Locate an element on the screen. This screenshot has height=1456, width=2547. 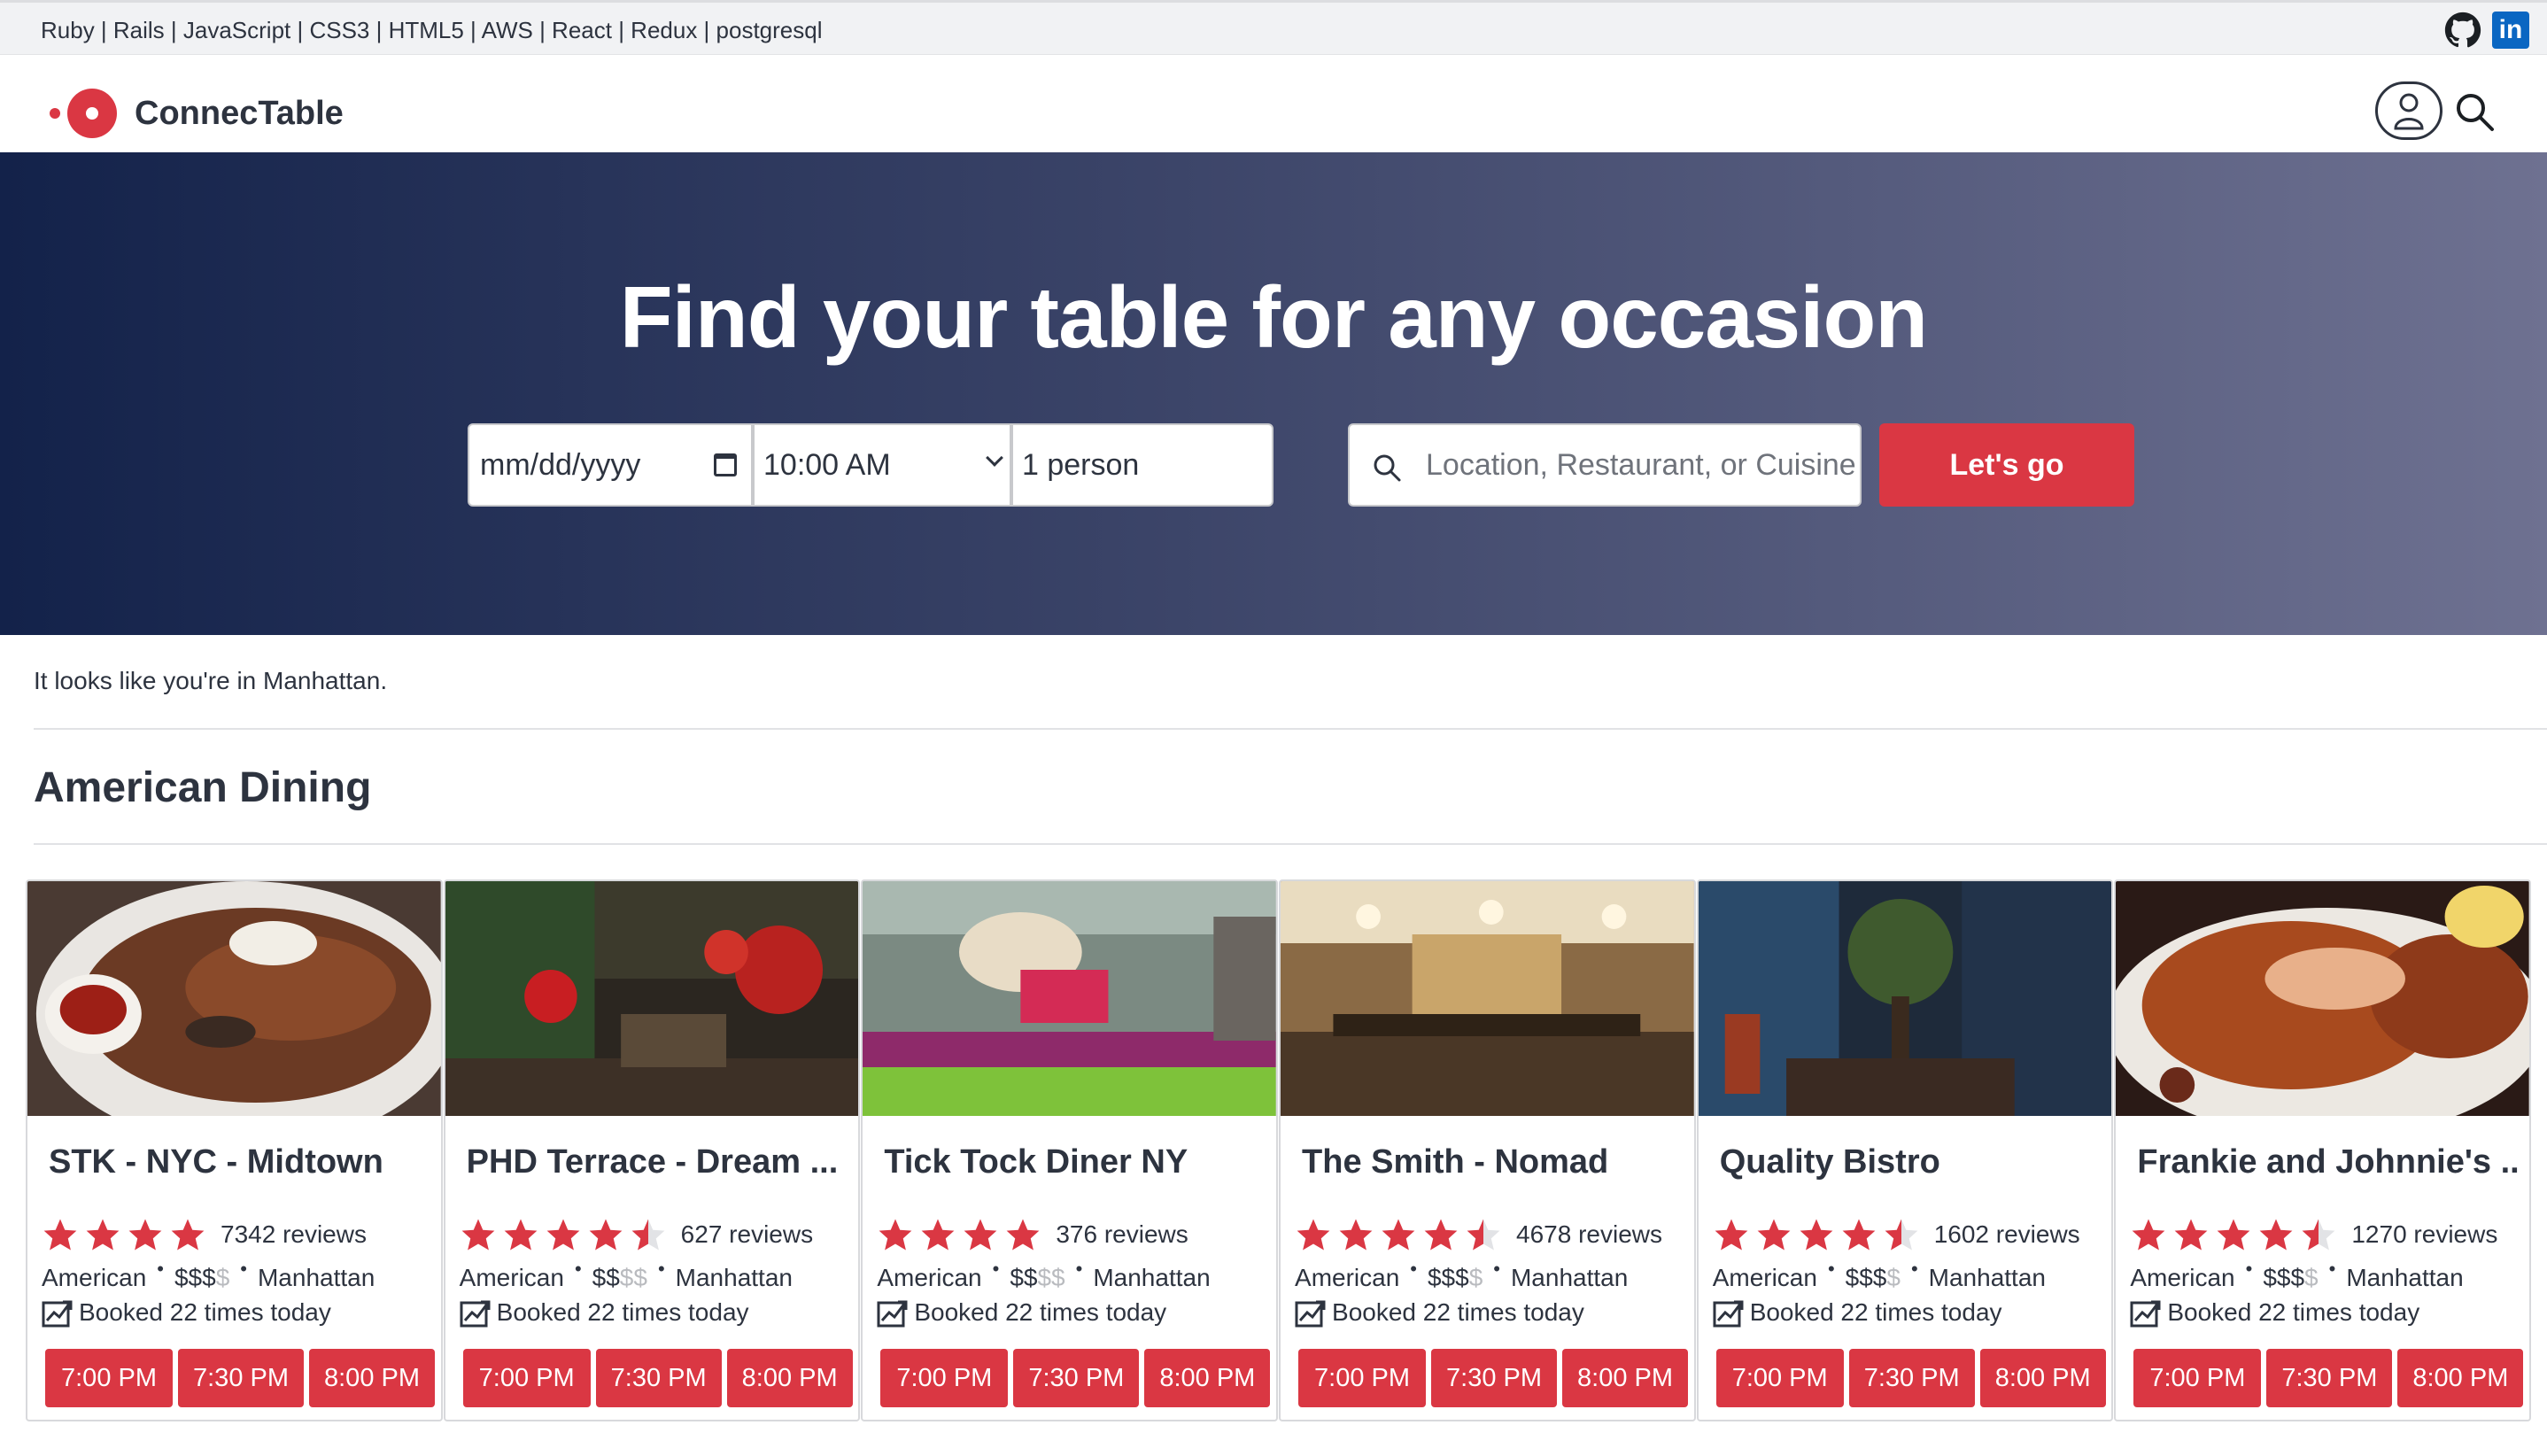
section-title: American Dining is located at coordinates (203, 787).